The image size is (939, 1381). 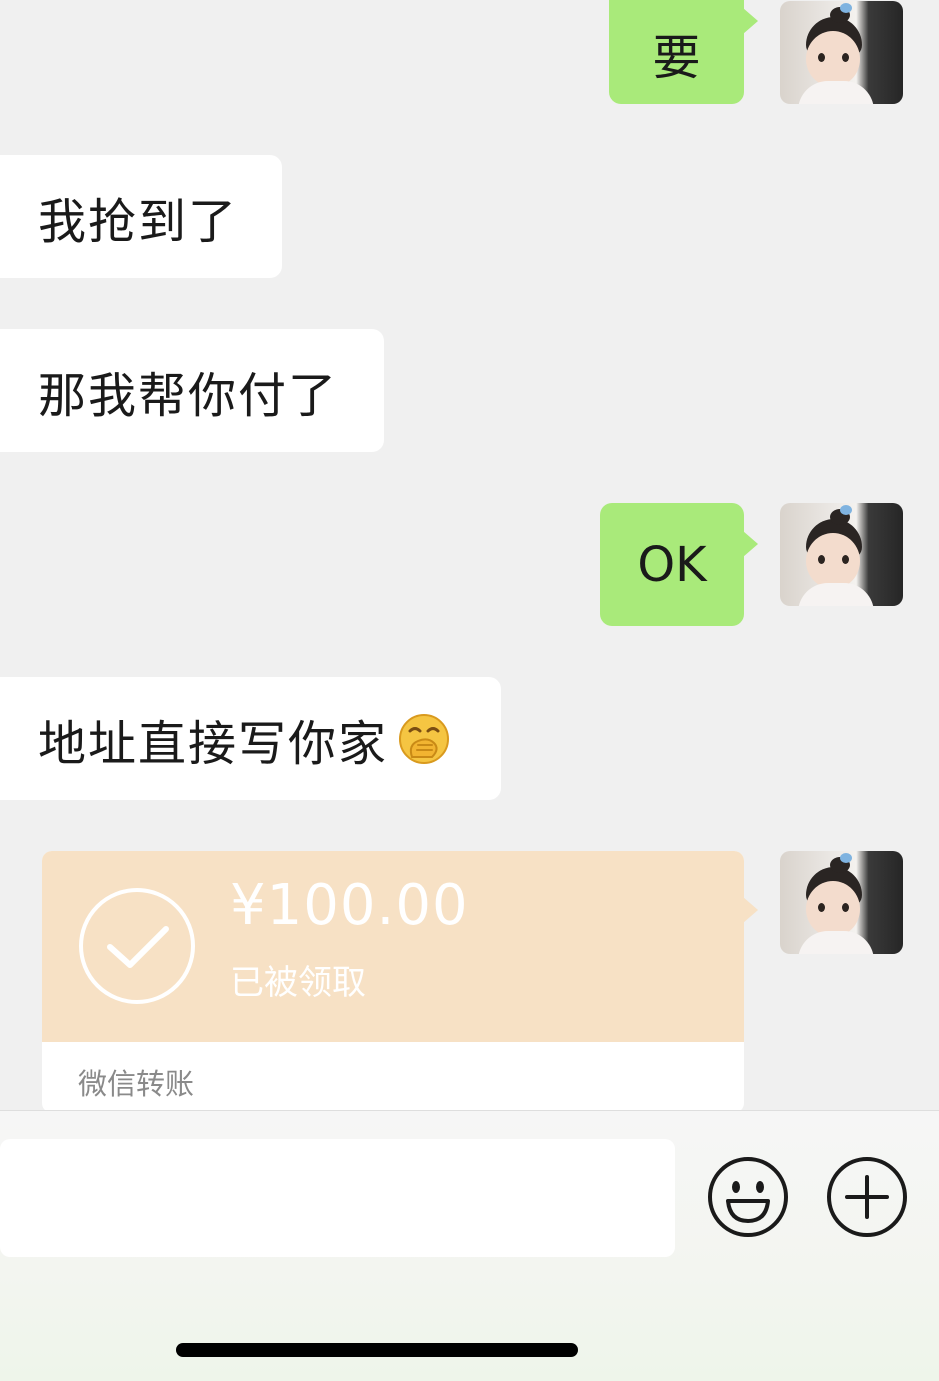 What do you see at coordinates (337, 1198) in the screenshot?
I see `message-input` at bounding box center [337, 1198].